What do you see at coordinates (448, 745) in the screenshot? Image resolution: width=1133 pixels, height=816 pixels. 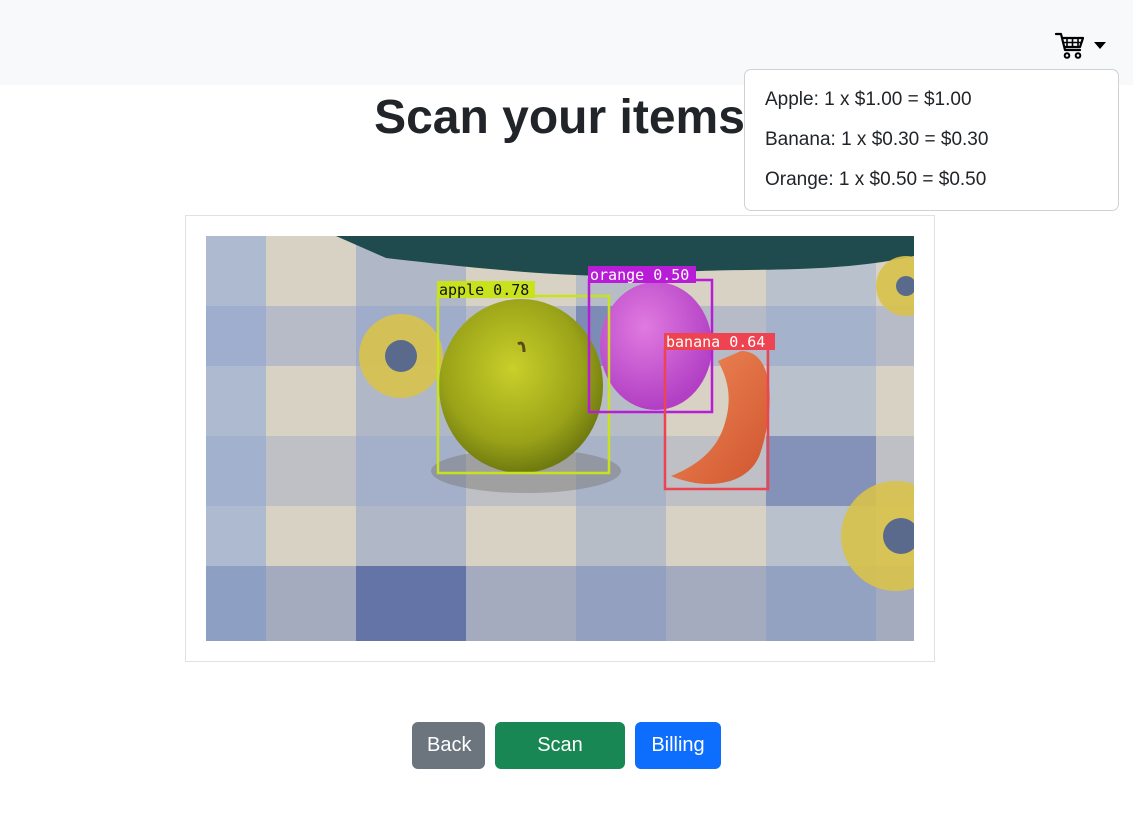 I see `back-button: Back` at bounding box center [448, 745].